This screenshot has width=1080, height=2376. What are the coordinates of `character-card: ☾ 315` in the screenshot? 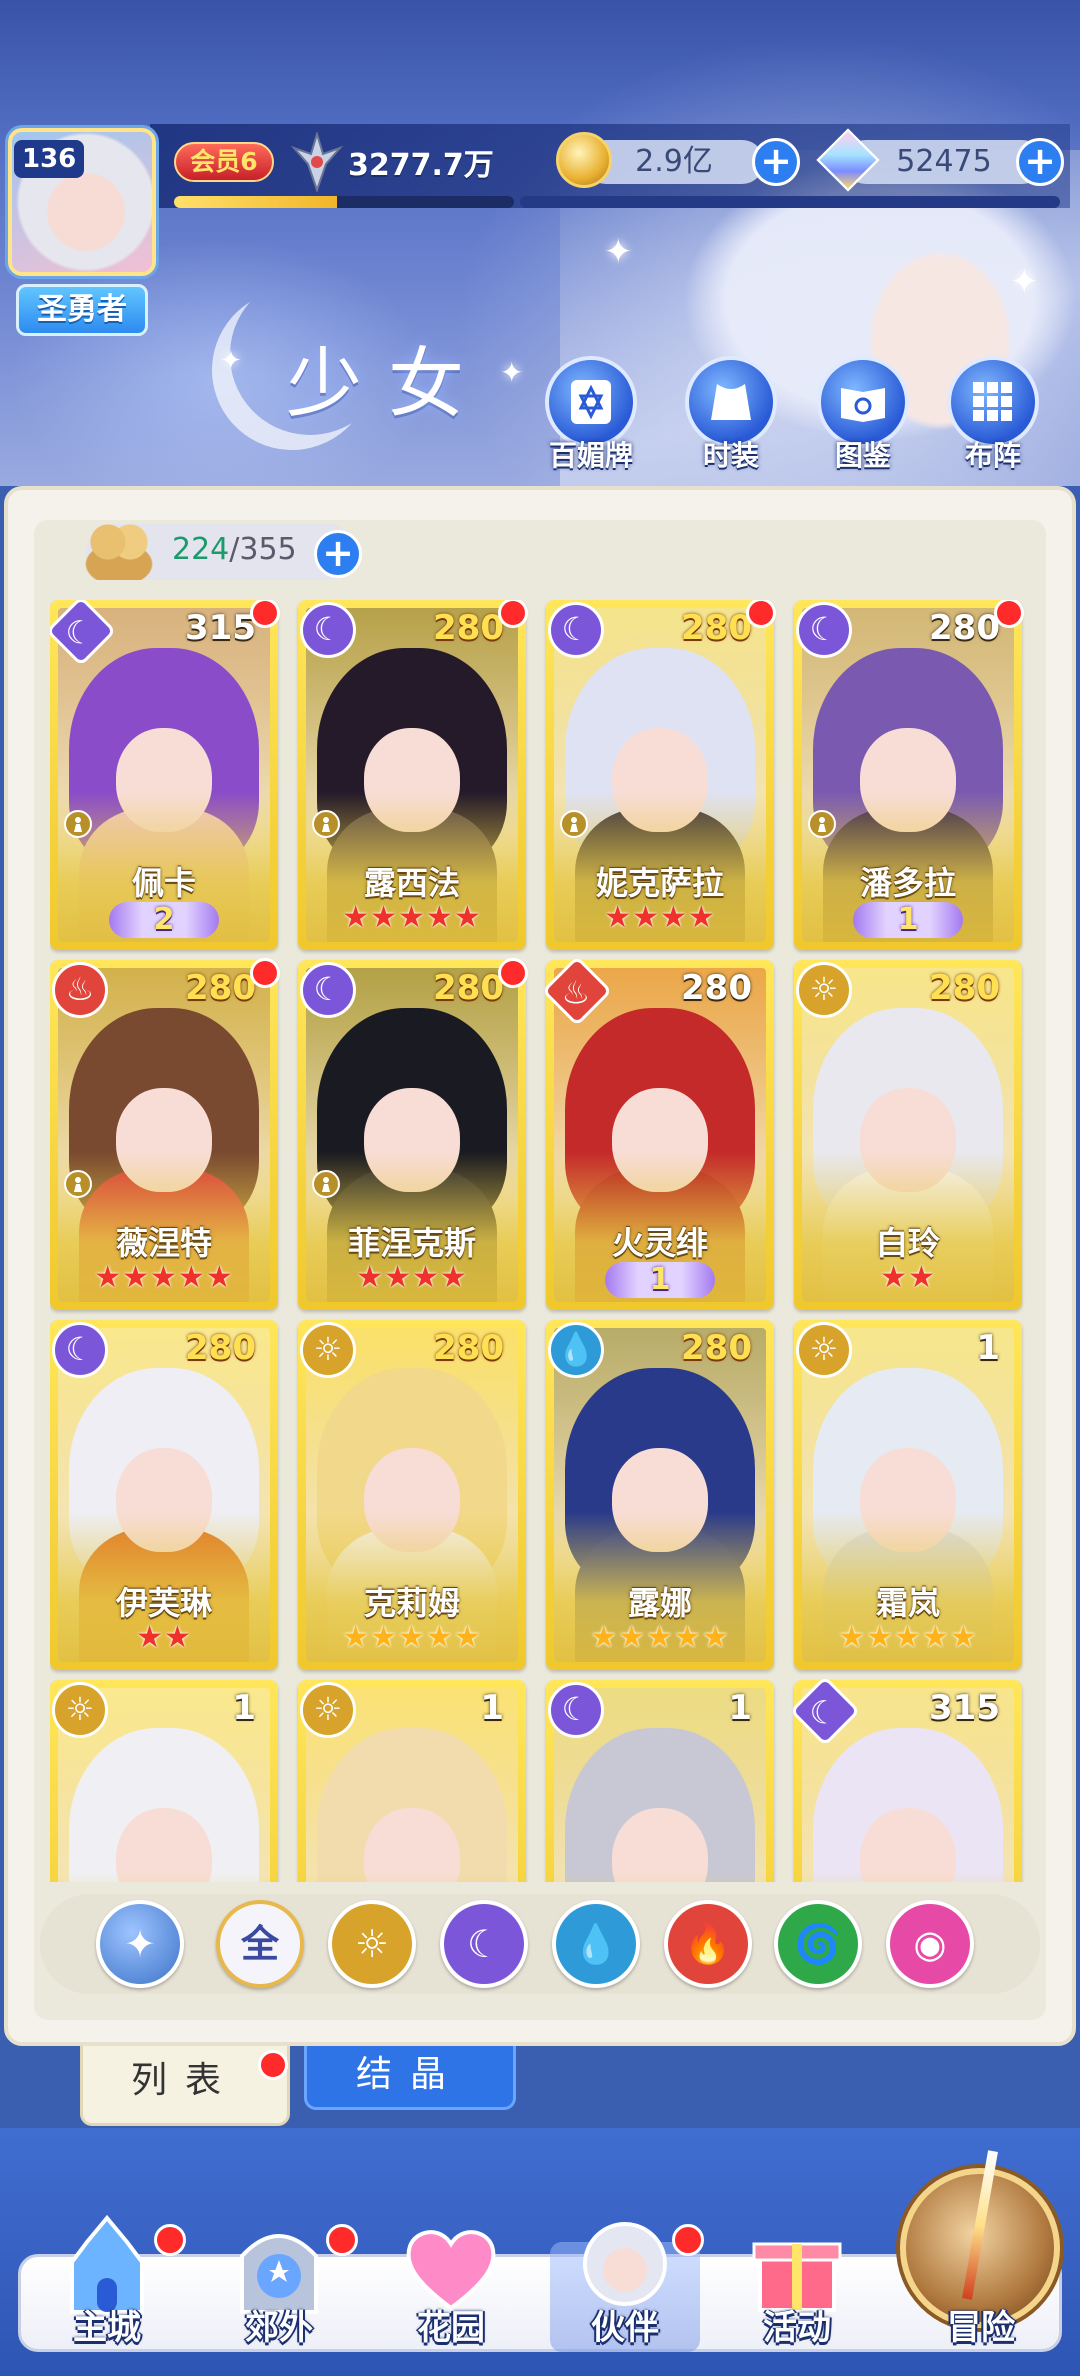 It's located at (905, 1778).